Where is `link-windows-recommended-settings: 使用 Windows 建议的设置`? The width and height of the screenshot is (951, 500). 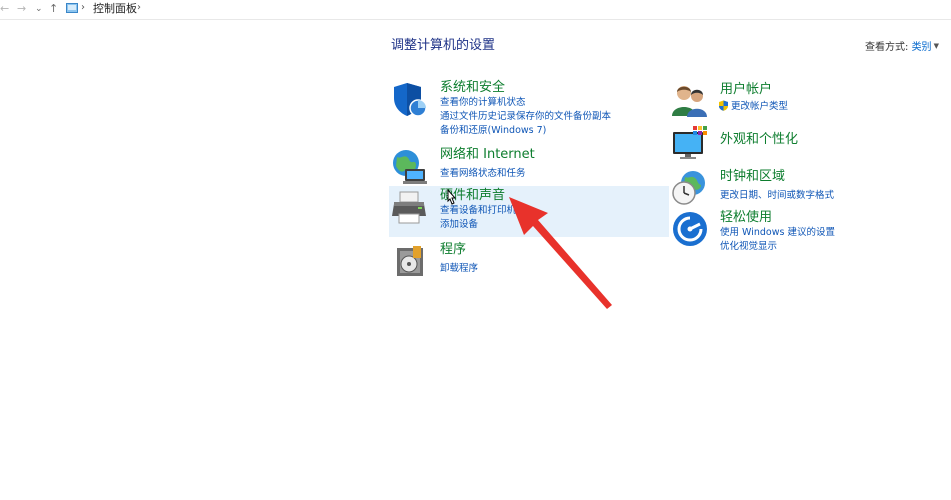
link-windows-recommended-settings: 使用 Windows 建议的设置 is located at coordinates (777, 232).